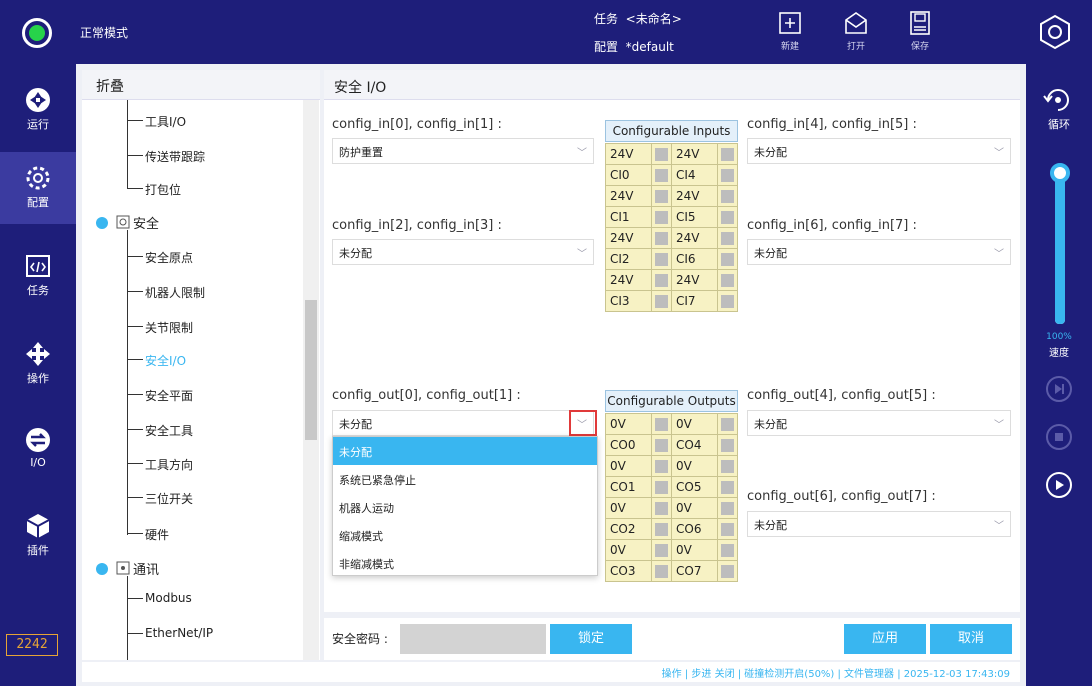 The width and height of the screenshot is (1092, 686). Describe the element at coordinates (38, 550) in the screenshot. I see `nav-plugin-label: 插件` at that location.